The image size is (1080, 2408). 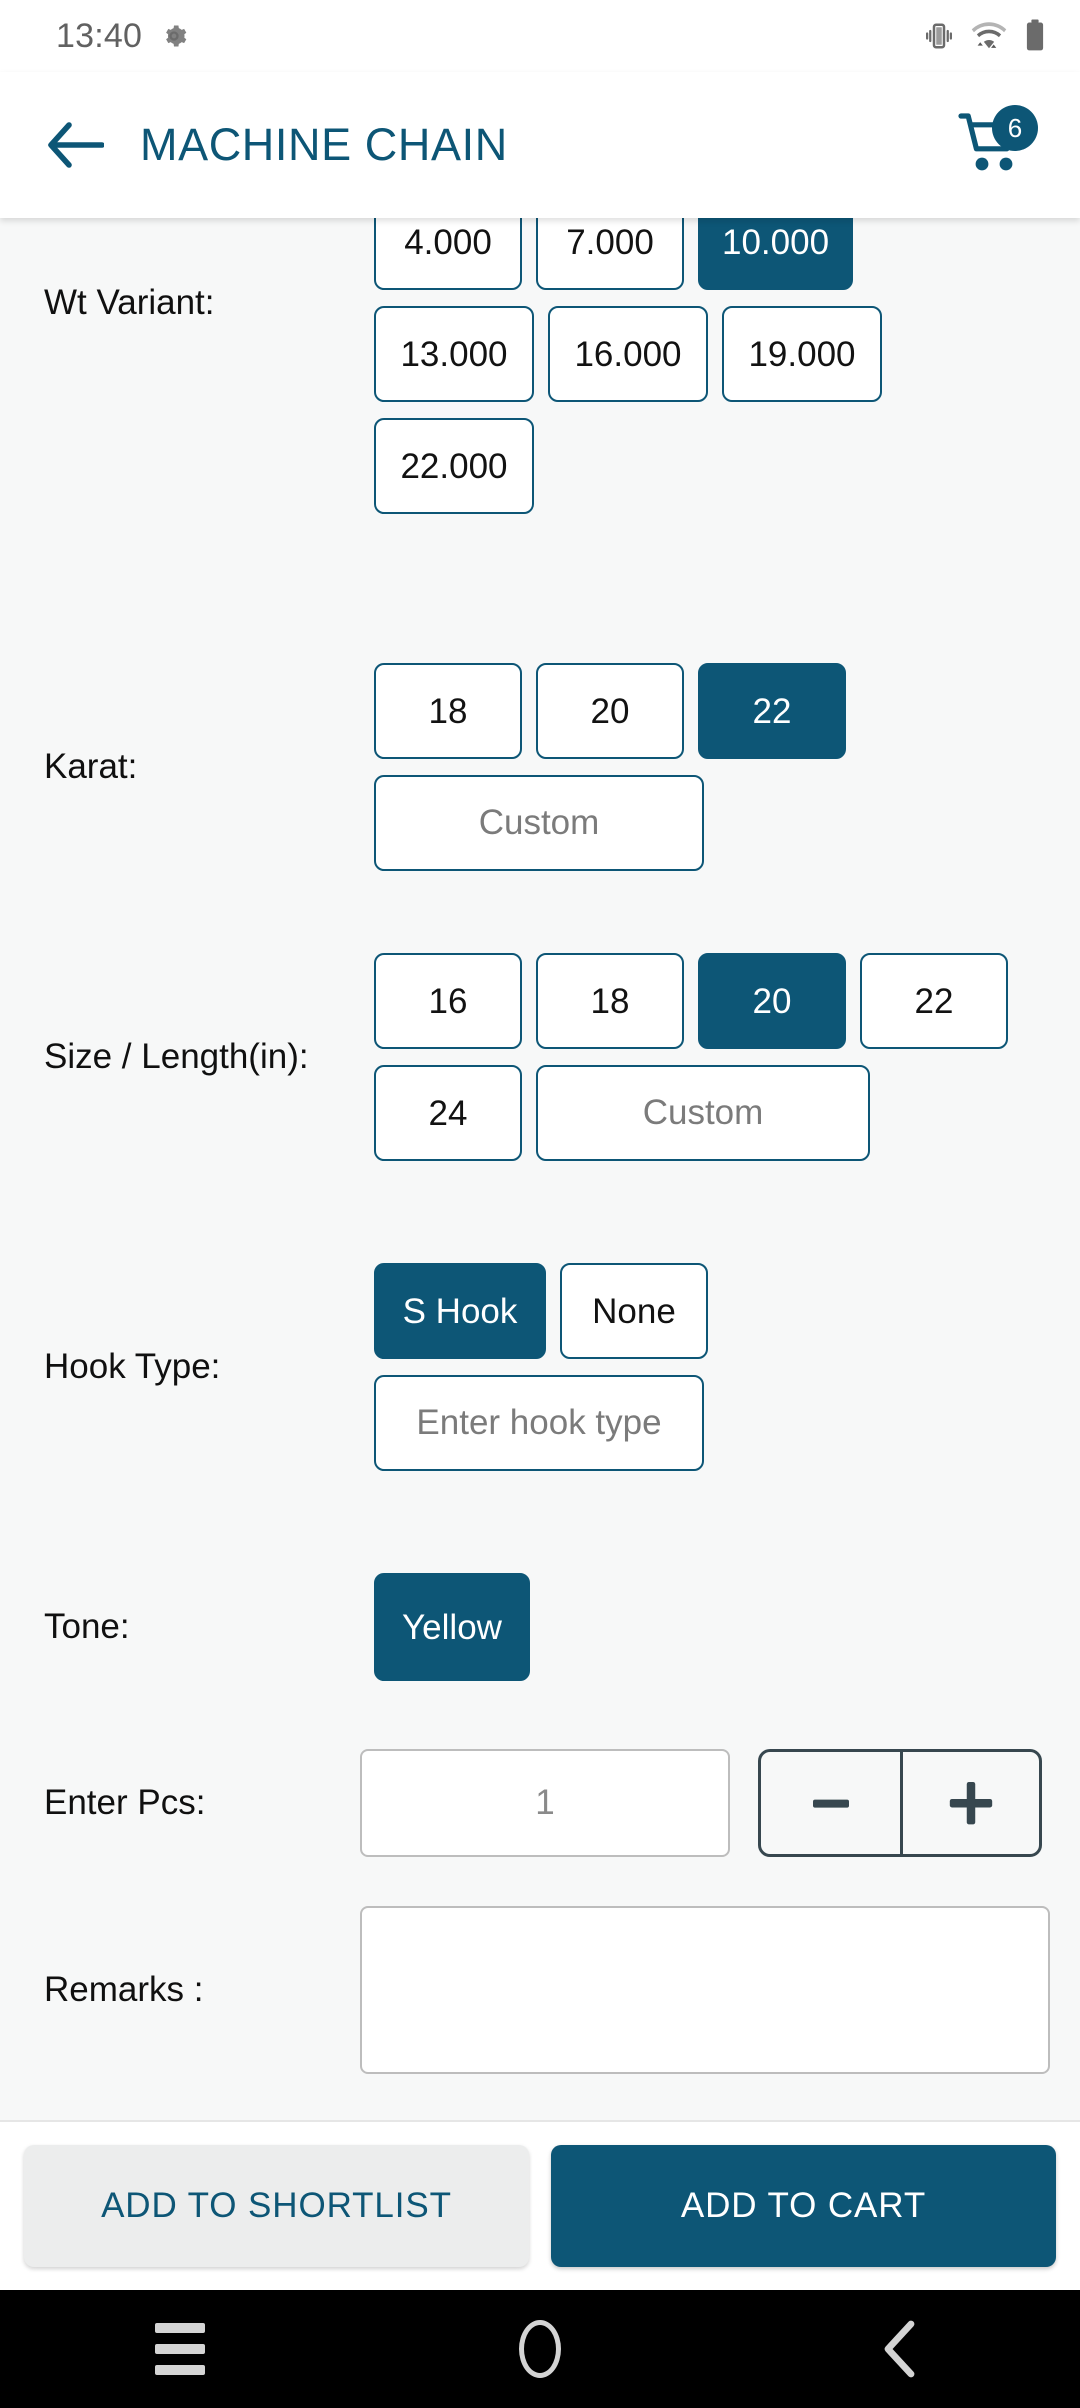 I want to click on pcs-increment-button, so click(x=969, y=1803).